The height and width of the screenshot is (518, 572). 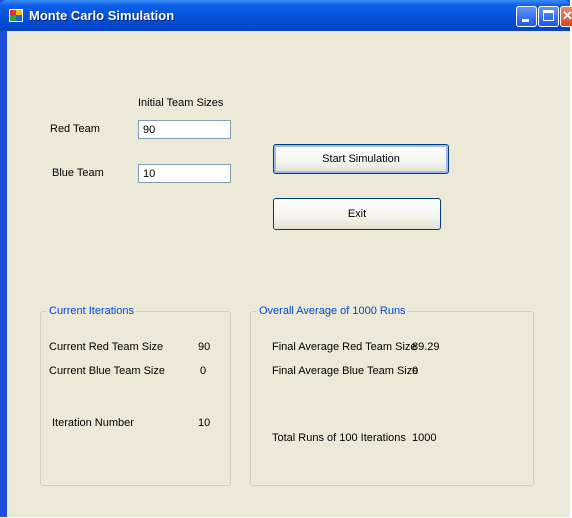 I want to click on current-blue-team-size-label: Current Blue Team Size, so click(x=107, y=371).